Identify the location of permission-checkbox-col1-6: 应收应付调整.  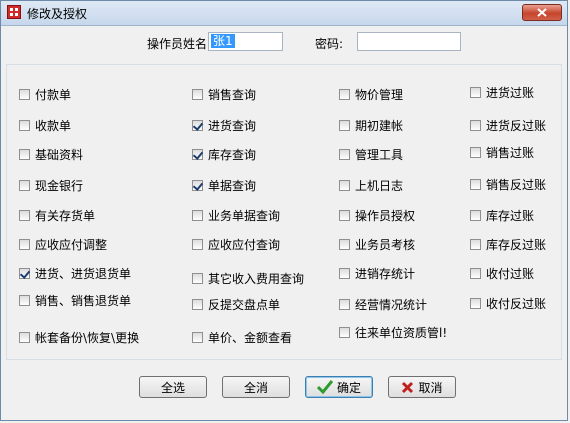
(63, 244).